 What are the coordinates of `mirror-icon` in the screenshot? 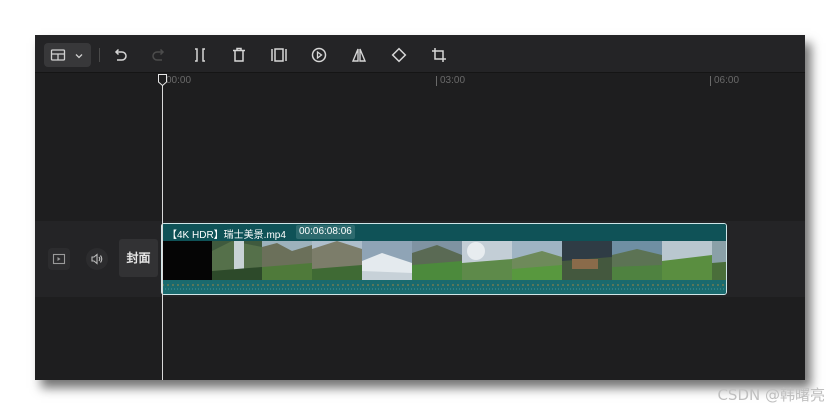 It's located at (359, 55).